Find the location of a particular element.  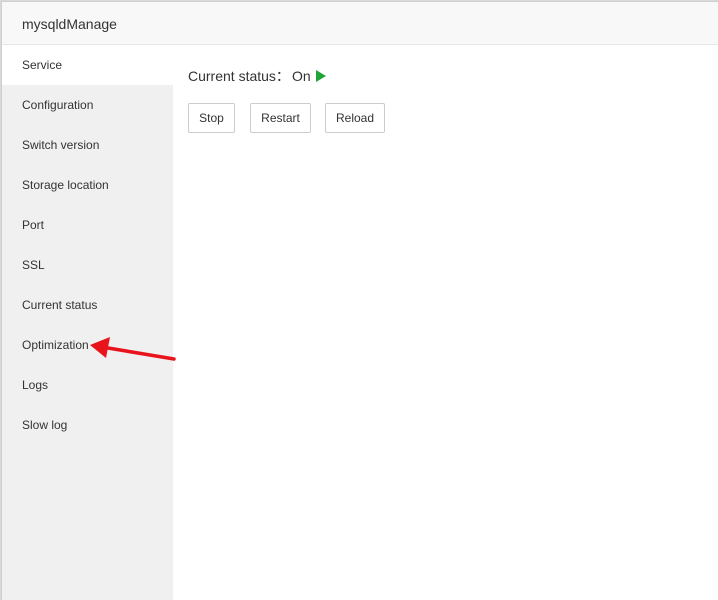

sidebar-item-ssl: SSL is located at coordinates (87, 265).